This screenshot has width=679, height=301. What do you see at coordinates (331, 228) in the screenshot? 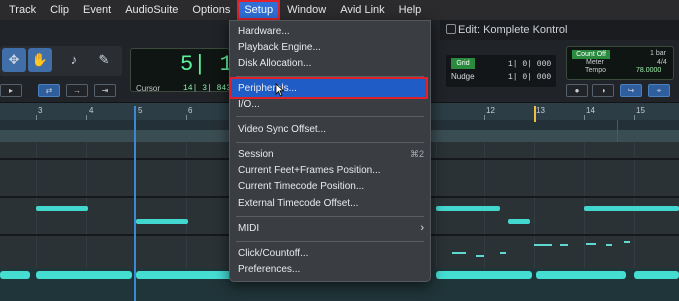
I see `menu-item-midi: MIDI ›` at bounding box center [331, 228].